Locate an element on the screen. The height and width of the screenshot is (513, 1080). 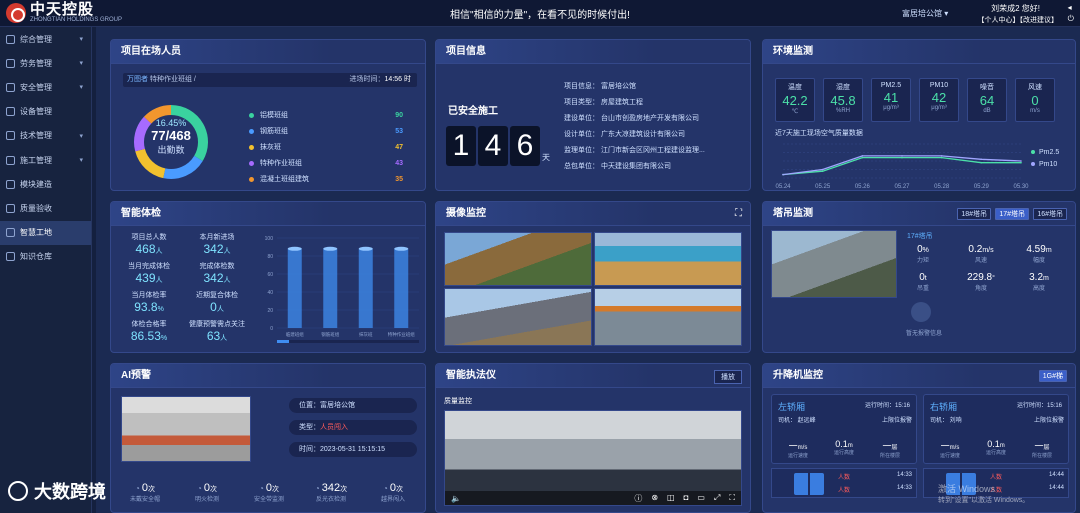
legend-value: 47 is located at coordinates (399, 147).